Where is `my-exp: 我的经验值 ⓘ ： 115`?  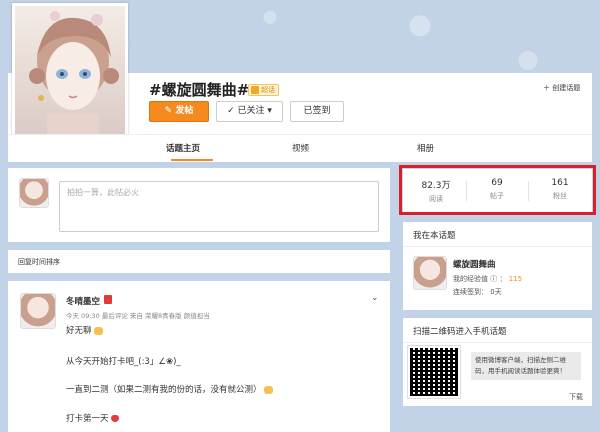
my-exp: 我的经验值 ⓘ ： 115 is located at coordinates (488, 279).